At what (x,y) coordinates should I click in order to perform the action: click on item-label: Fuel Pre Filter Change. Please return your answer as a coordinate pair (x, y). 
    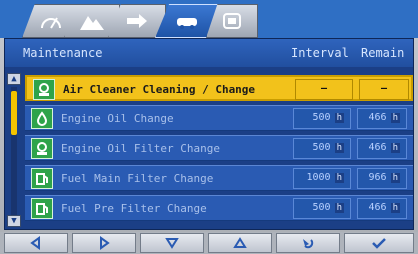
    Looking at the image, I should click on (134, 208).